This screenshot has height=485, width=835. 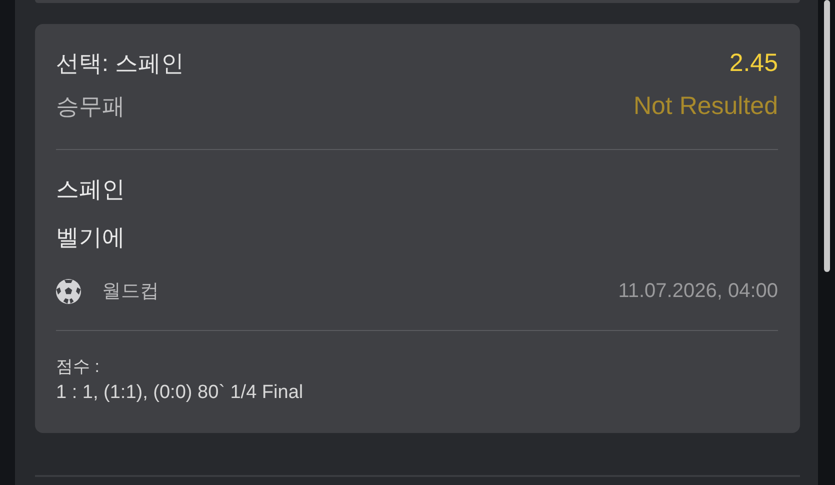 What do you see at coordinates (698, 291) in the screenshot?
I see `match-datetime: 11.07.2026, 04:00` at bounding box center [698, 291].